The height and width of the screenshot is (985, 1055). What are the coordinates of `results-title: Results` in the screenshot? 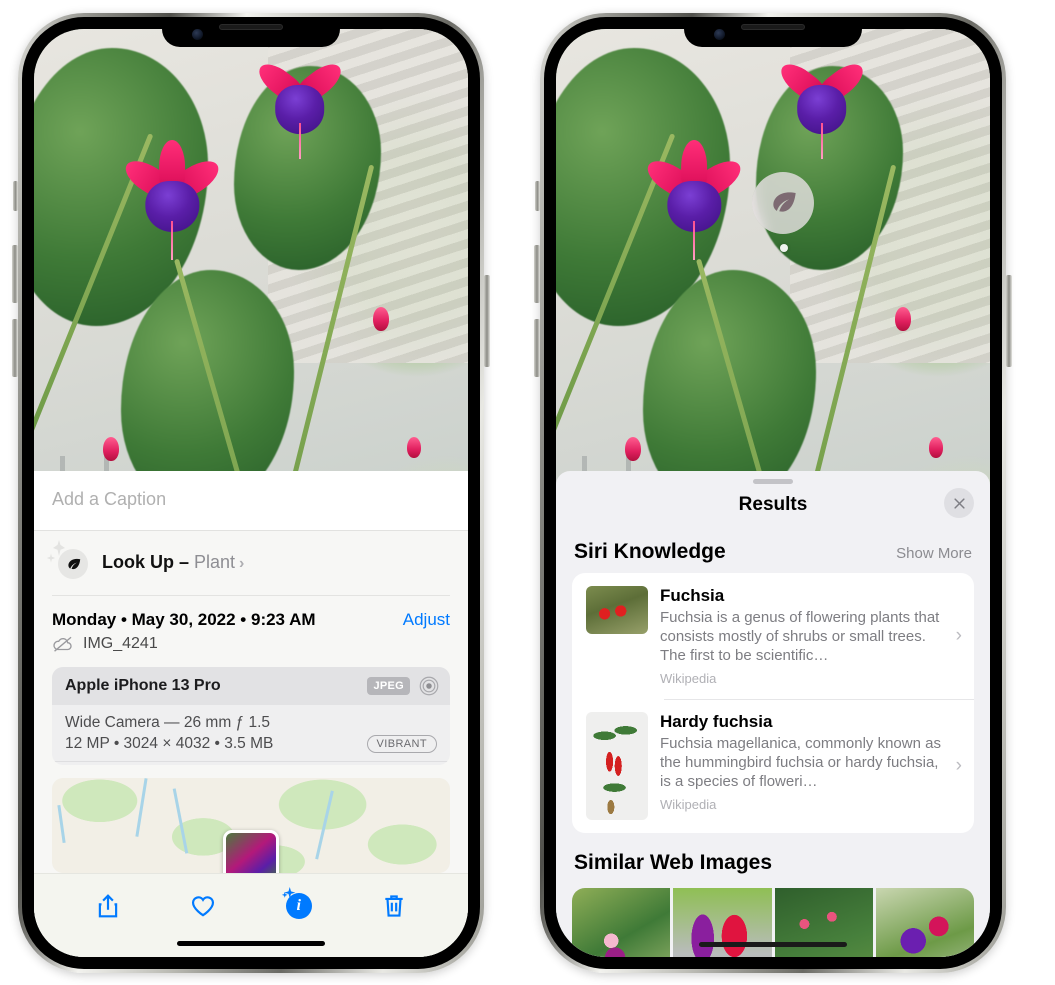 It's located at (773, 504).